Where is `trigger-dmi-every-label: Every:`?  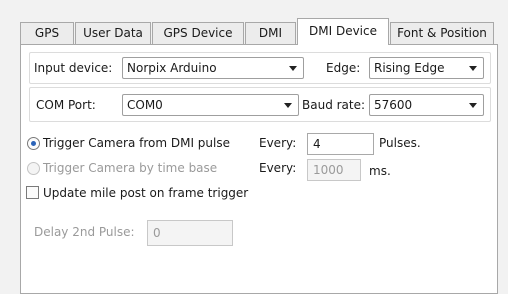
trigger-dmi-every-label: Every: is located at coordinates (278, 143).